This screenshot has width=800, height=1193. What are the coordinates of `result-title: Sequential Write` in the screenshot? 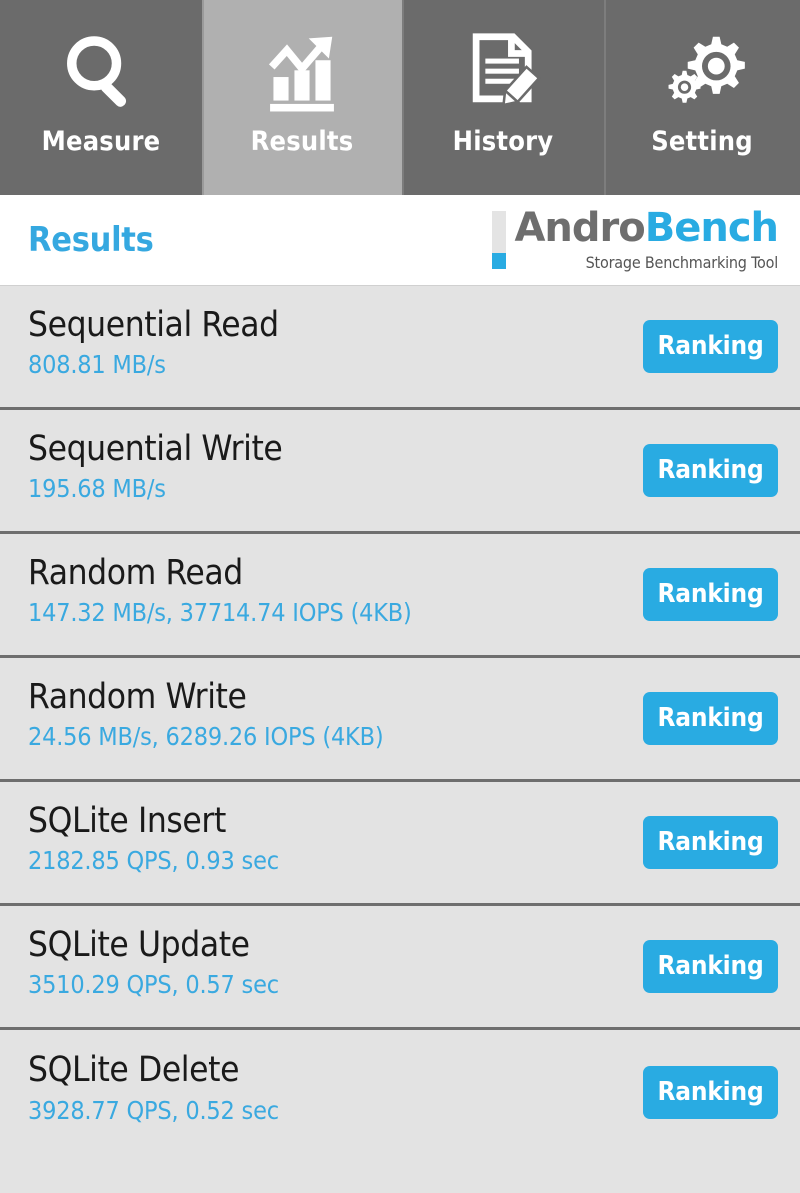 It's located at (155, 448).